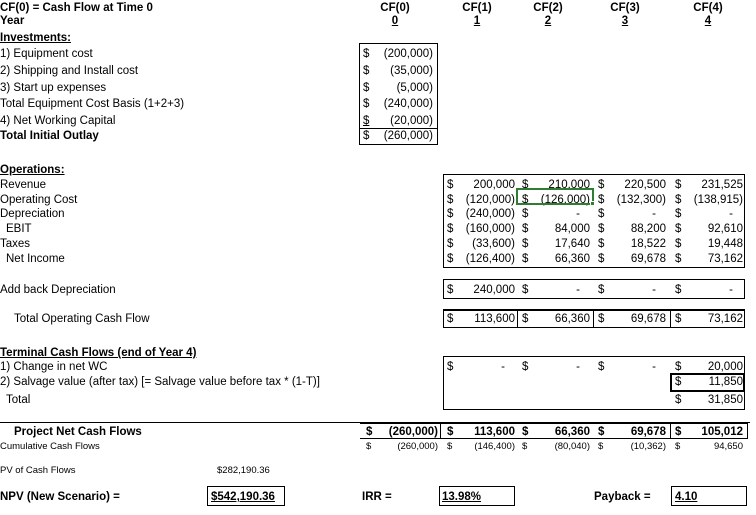 This screenshot has width=756, height=515. What do you see at coordinates (32, 214) in the screenshot?
I see `operations-row-label: Depreciation` at bounding box center [32, 214].